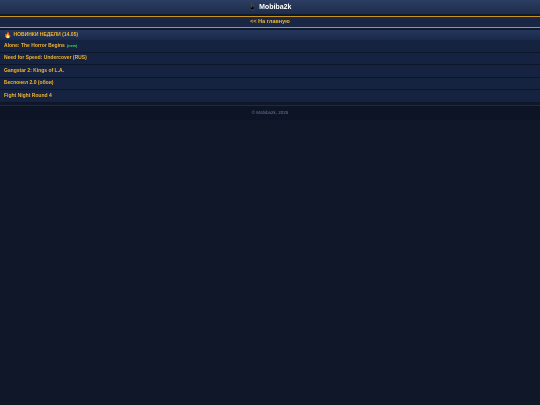 The width and height of the screenshot is (540, 405). I want to click on list-item: Беспонел 2.0 (обои), so click(270, 83).